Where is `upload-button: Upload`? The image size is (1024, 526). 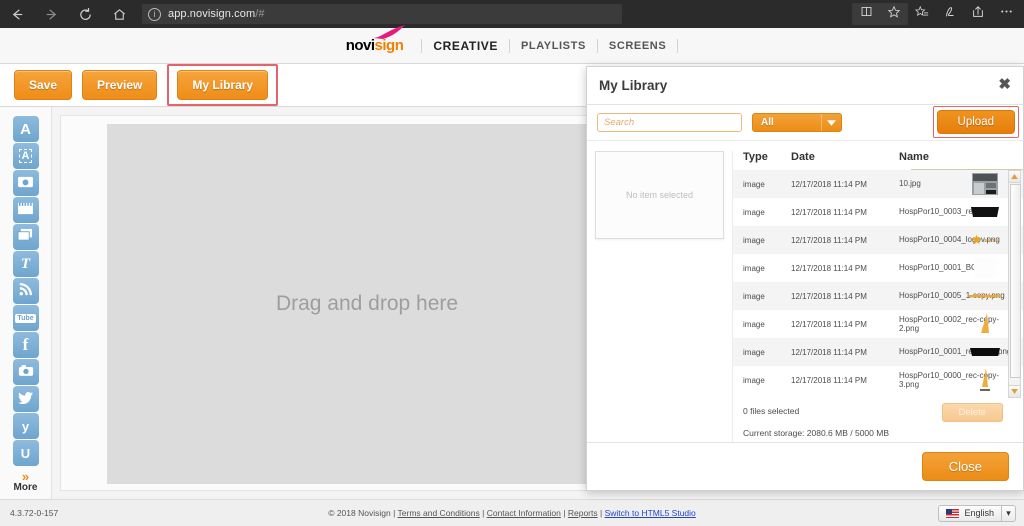
upload-button: Upload is located at coordinates (975, 122).